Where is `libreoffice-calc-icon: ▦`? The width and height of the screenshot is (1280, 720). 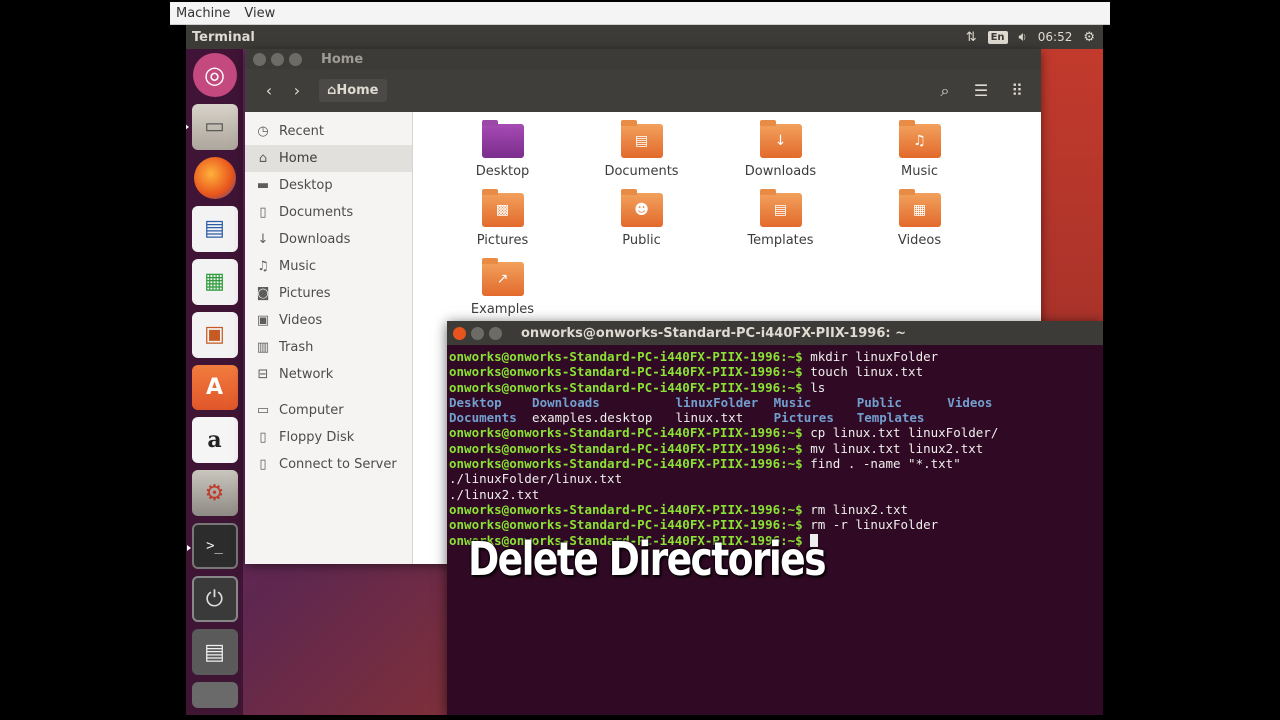 libreoffice-calc-icon: ▦ is located at coordinates (214, 281).